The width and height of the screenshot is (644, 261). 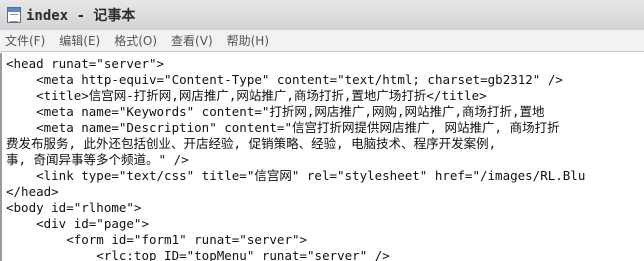 I want to click on window-title: index - 记事本, so click(x=81, y=16).